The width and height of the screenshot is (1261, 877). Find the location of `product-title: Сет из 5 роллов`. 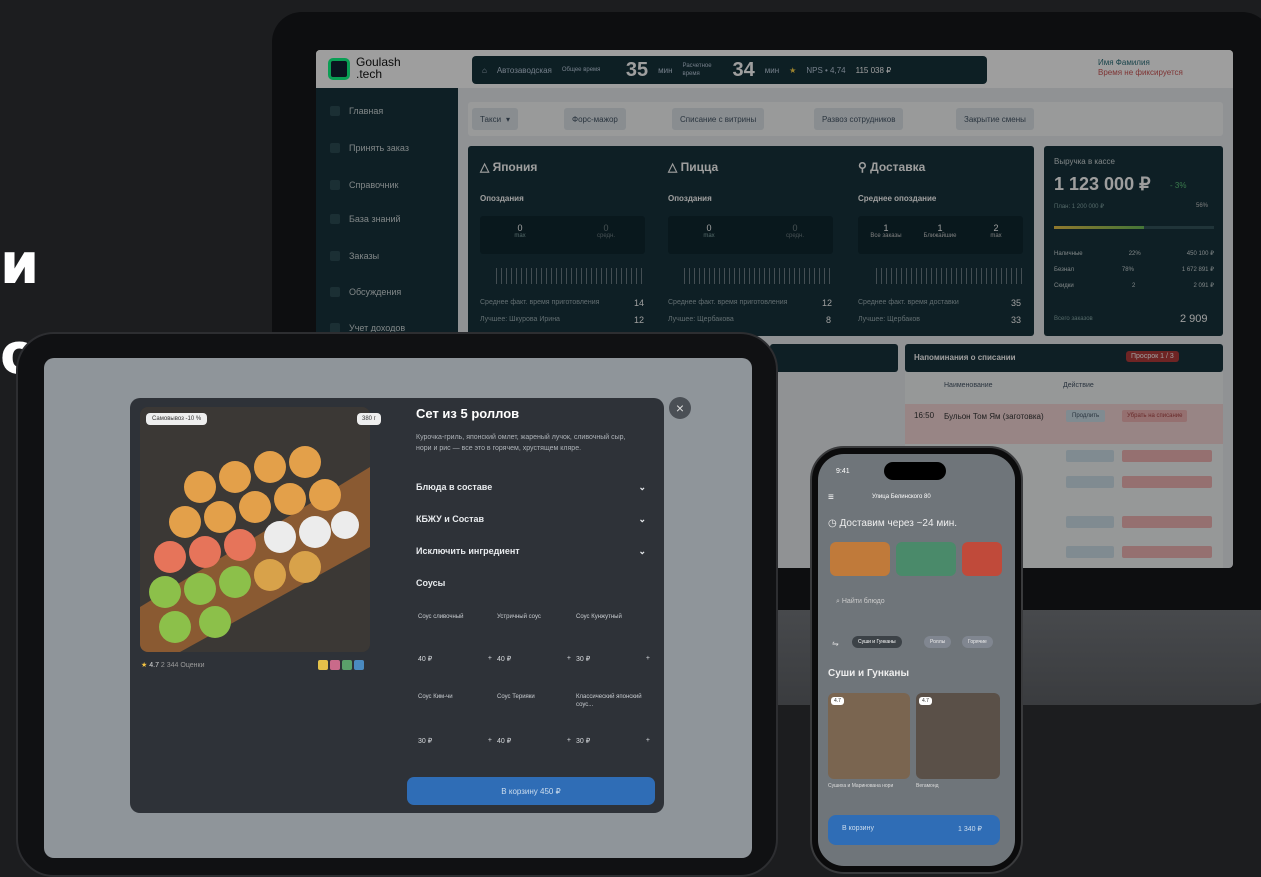

product-title: Сет из 5 роллов is located at coordinates (468, 413).